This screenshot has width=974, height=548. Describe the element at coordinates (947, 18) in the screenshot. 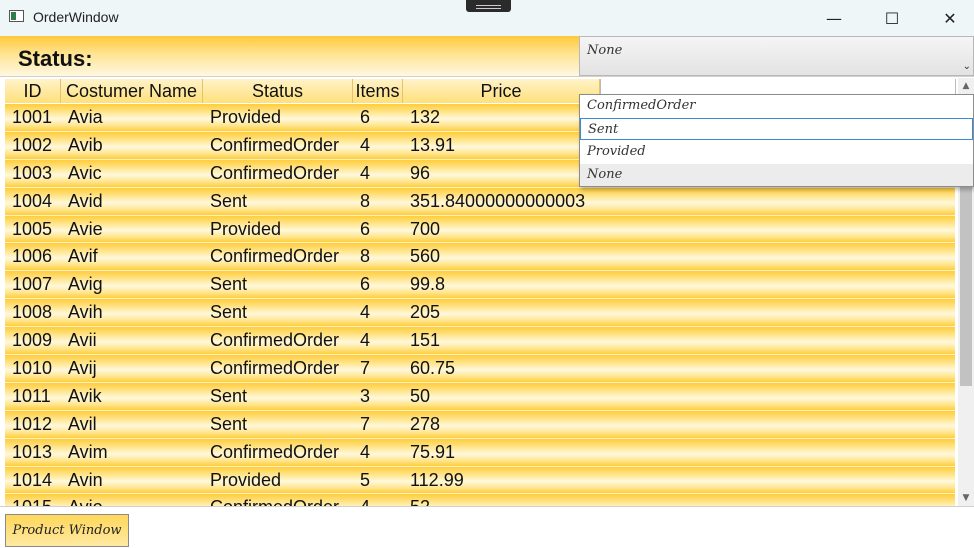

I see `close-button: ✕` at that location.